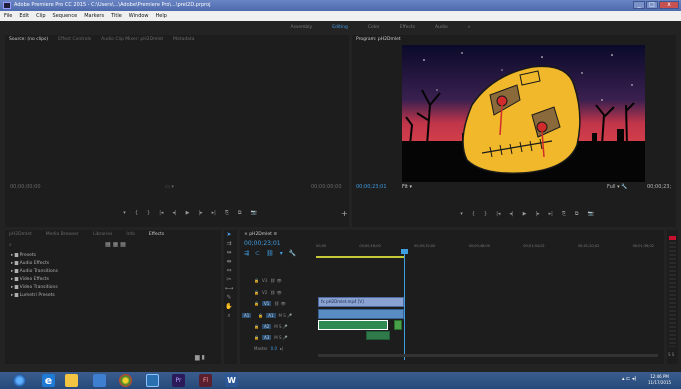 The image size is (681, 389). What do you see at coordinates (169, 187) in the screenshot?
I see `source-fit-dropdown: ▭ ▾` at bounding box center [169, 187].